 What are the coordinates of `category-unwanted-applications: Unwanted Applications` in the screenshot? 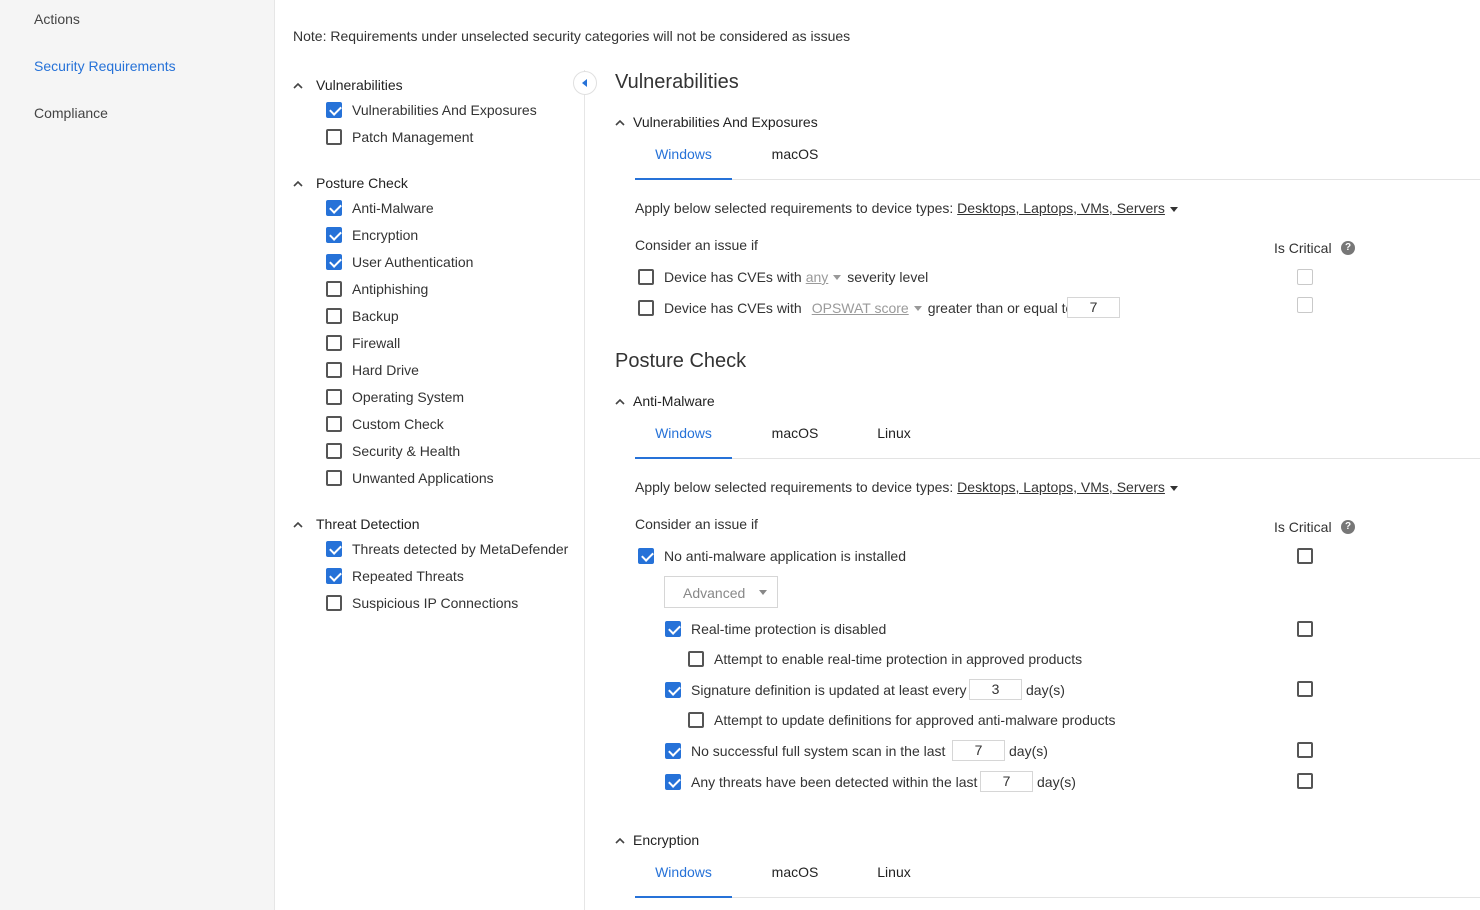 It's located at (410, 478).